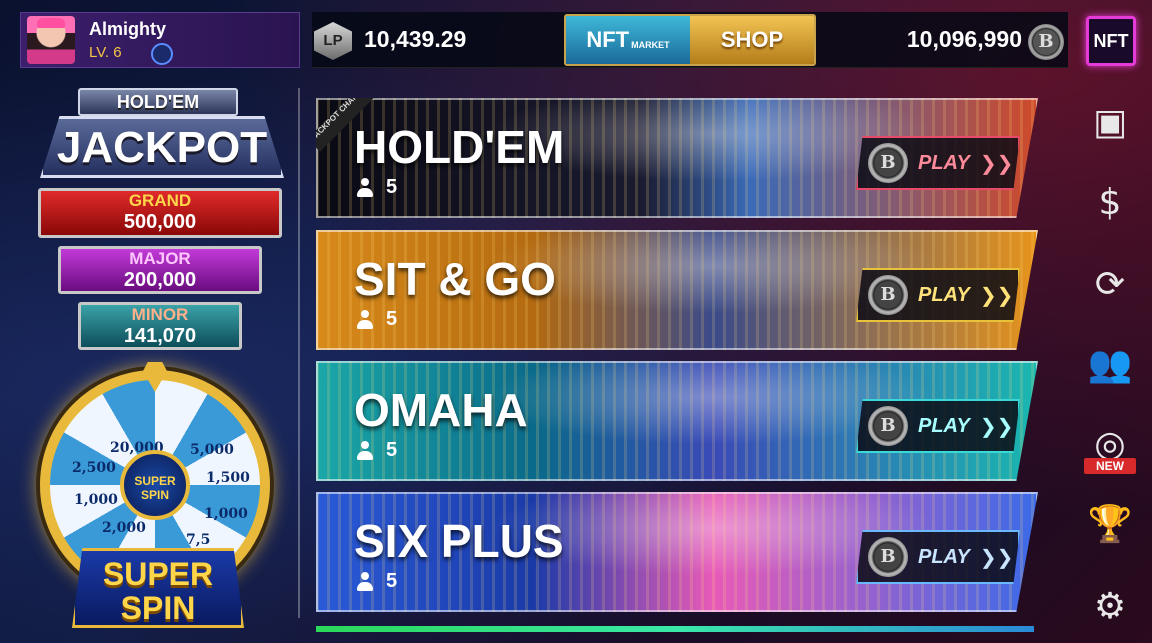 The image size is (1152, 643). I want to click on avatar, so click(51, 40).